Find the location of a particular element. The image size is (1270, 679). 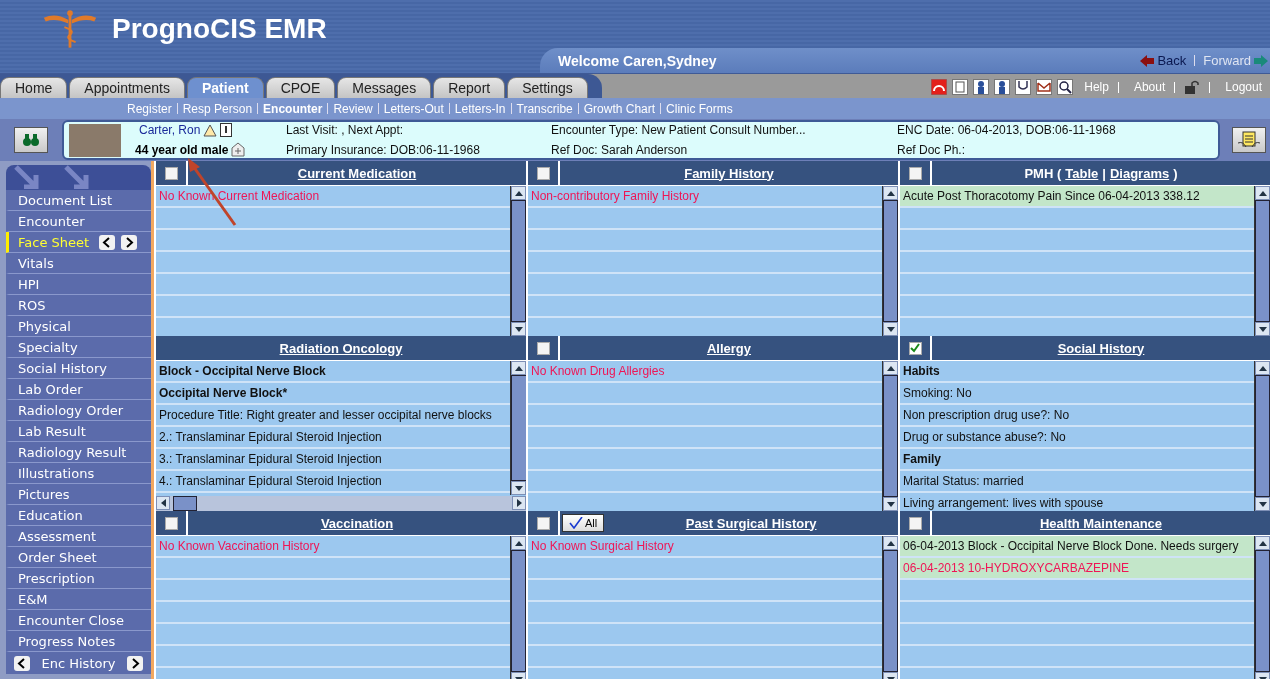

nav-tab: Home is located at coordinates (34, 87).